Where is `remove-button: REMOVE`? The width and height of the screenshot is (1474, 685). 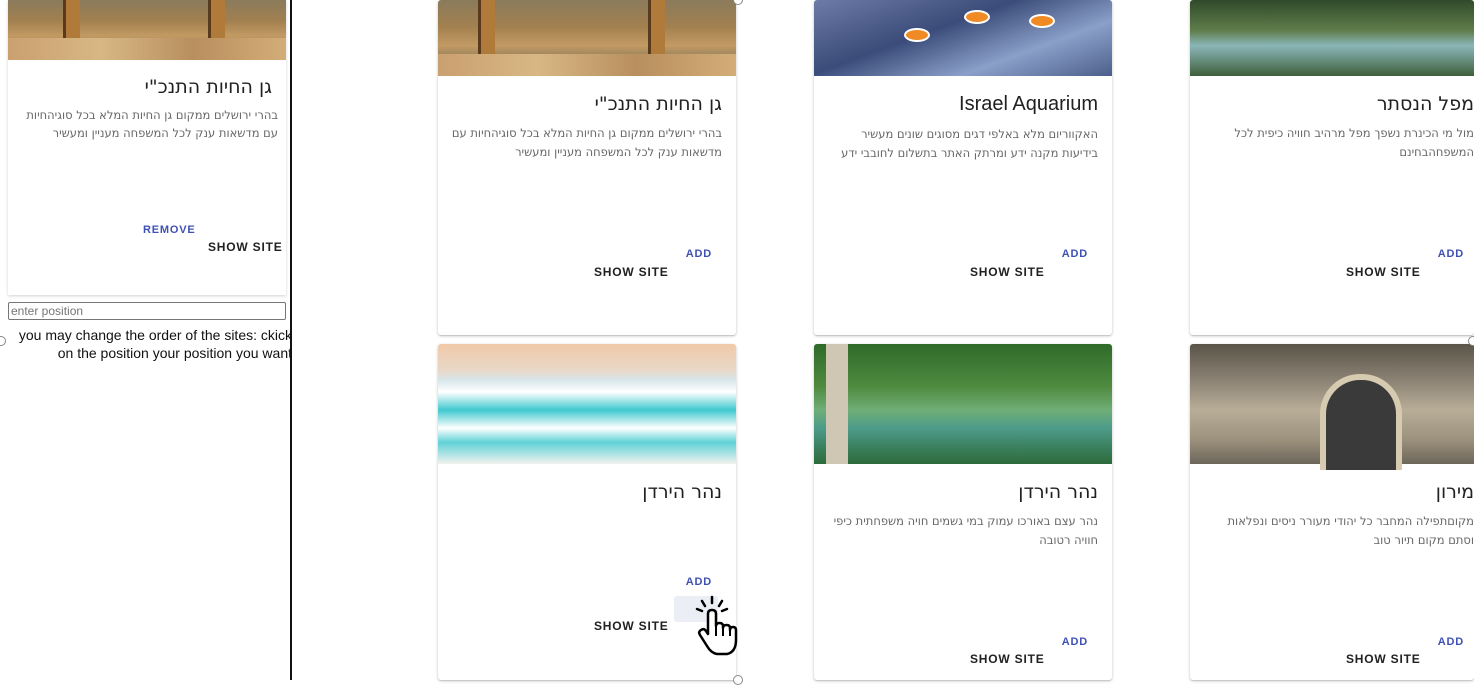 remove-button: REMOVE is located at coordinates (169, 230).